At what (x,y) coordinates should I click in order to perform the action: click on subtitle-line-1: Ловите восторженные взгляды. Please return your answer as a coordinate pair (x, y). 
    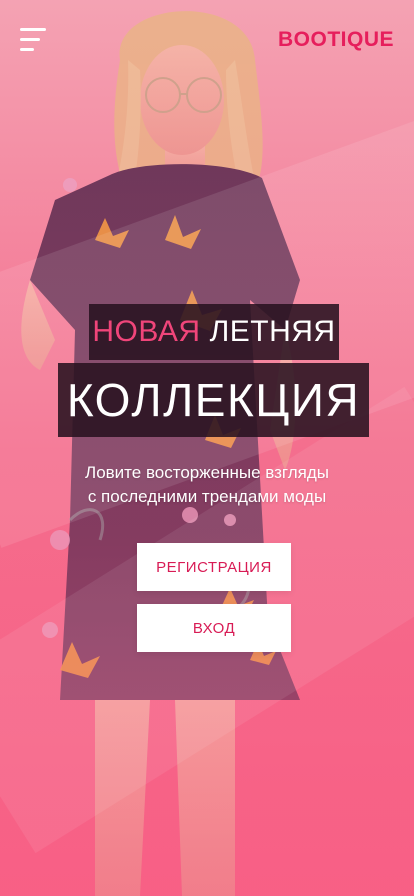
    Looking at the image, I should click on (207, 472).